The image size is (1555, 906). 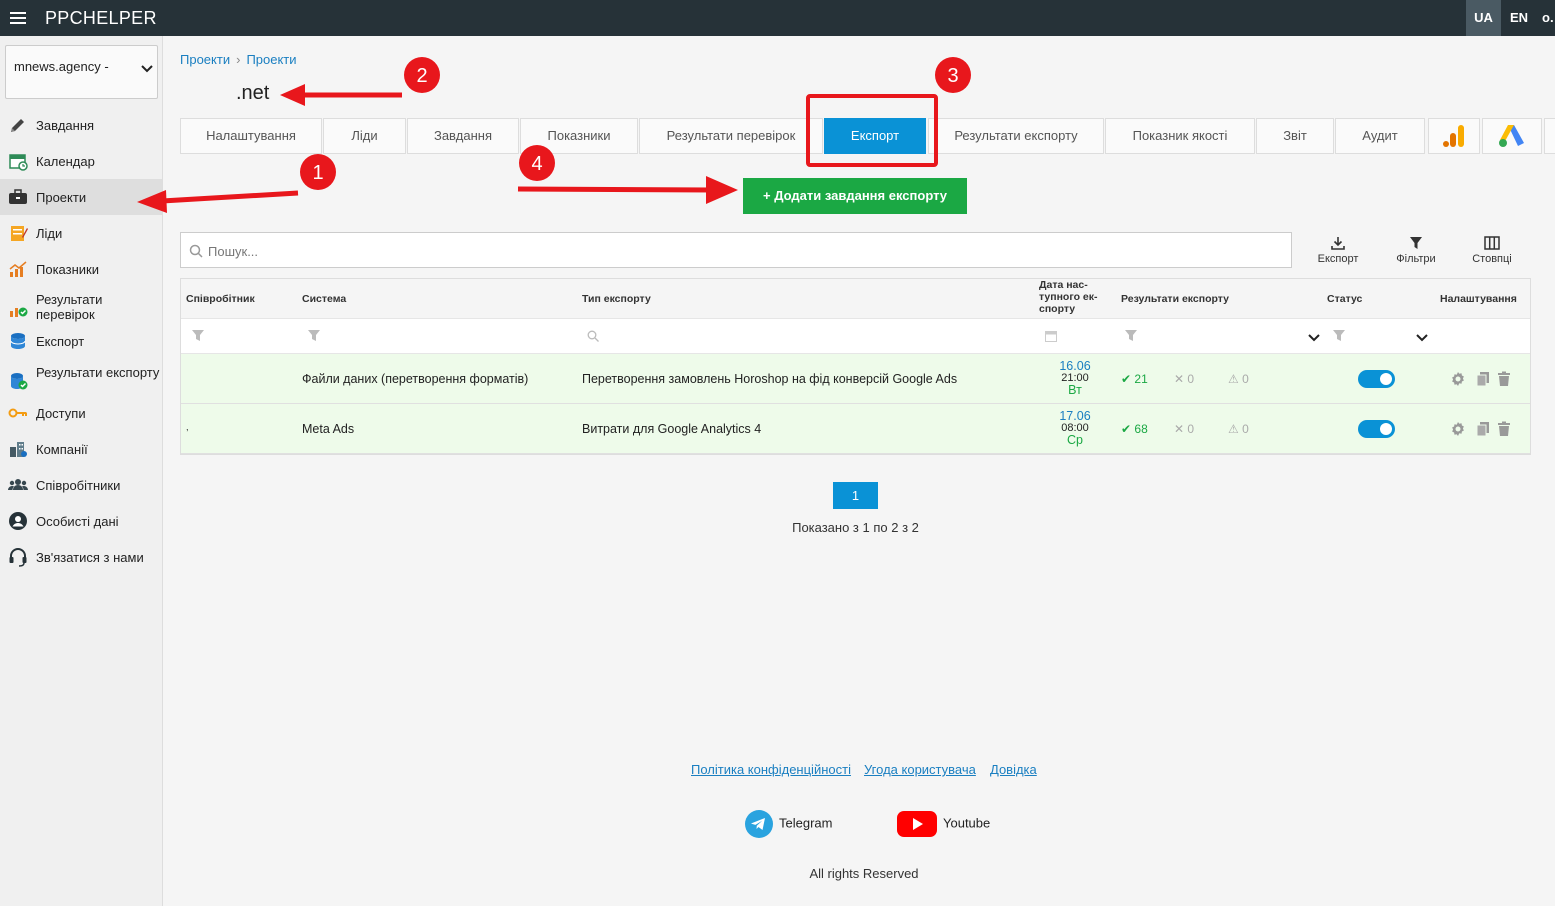 I want to click on next-weekday: Ср, so click(x=1075, y=440).